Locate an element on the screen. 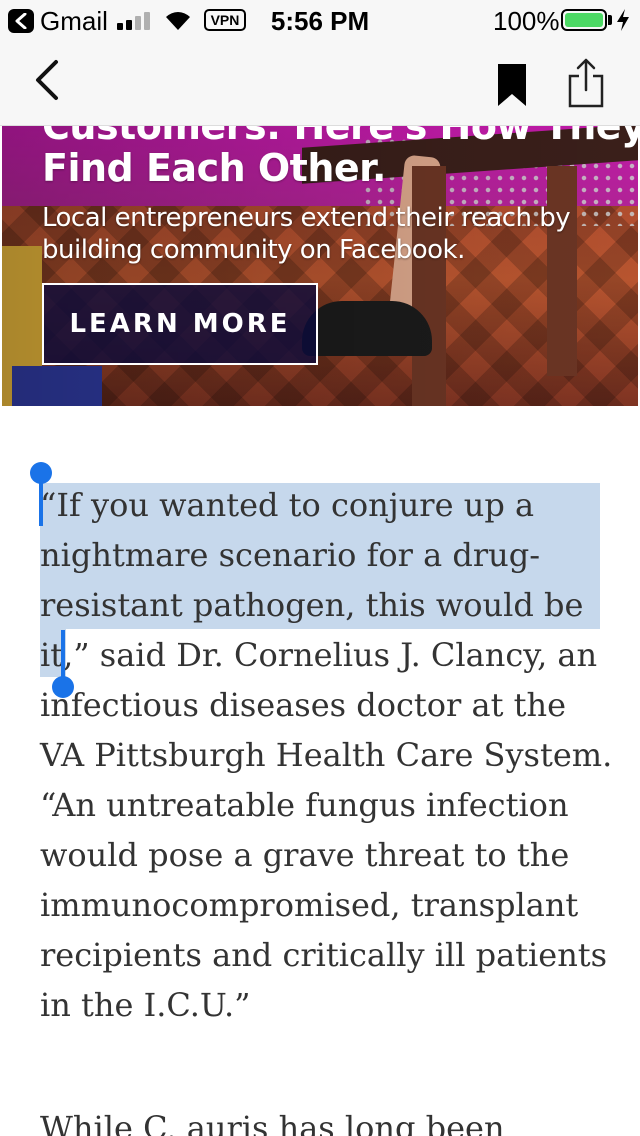 This screenshot has height=1136, width=640. selection-start-knob is located at coordinates (41, 473).